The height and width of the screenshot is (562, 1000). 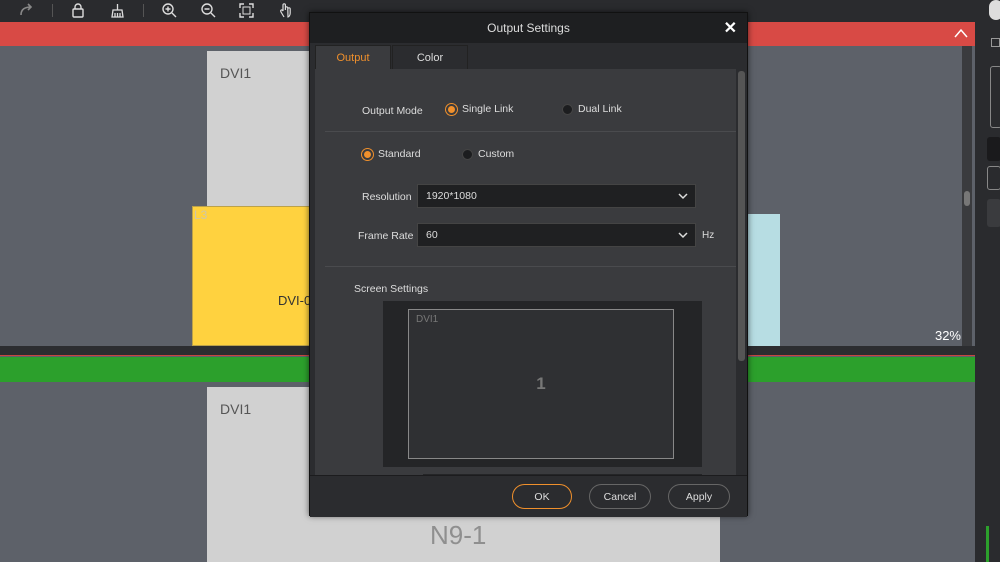 I want to click on radio-dual-link: Dual Link, so click(x=592, y=109).